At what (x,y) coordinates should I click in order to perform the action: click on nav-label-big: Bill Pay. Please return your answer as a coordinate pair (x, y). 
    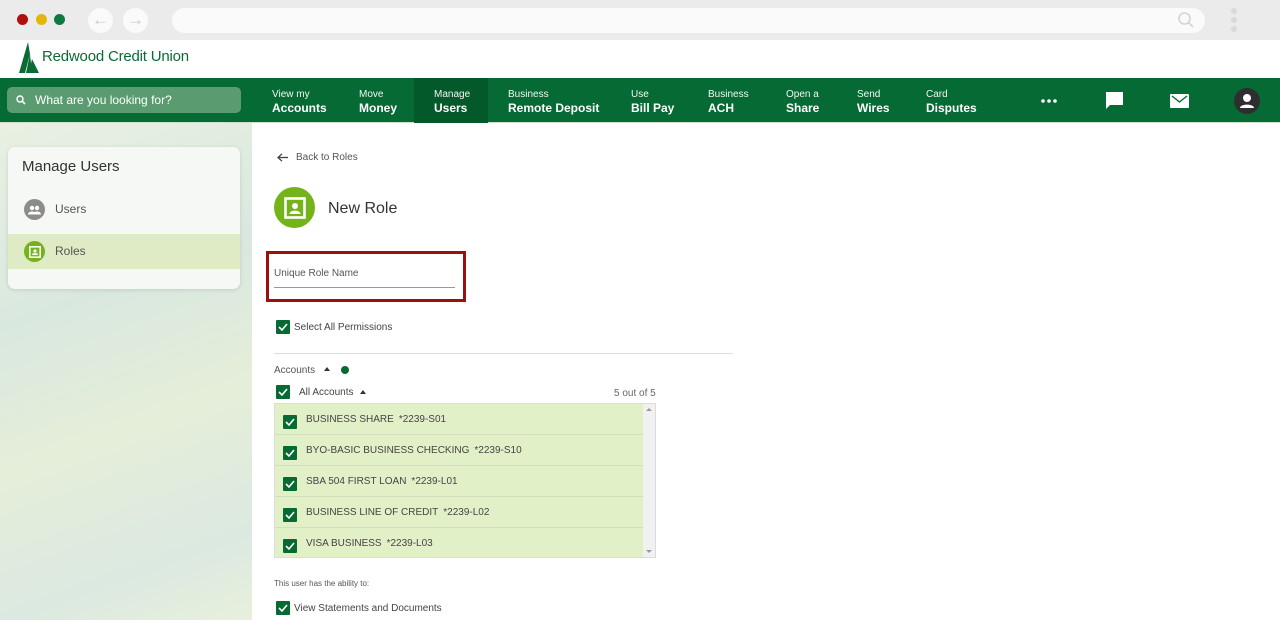
    Looking at the image, I should click on (653, 108).